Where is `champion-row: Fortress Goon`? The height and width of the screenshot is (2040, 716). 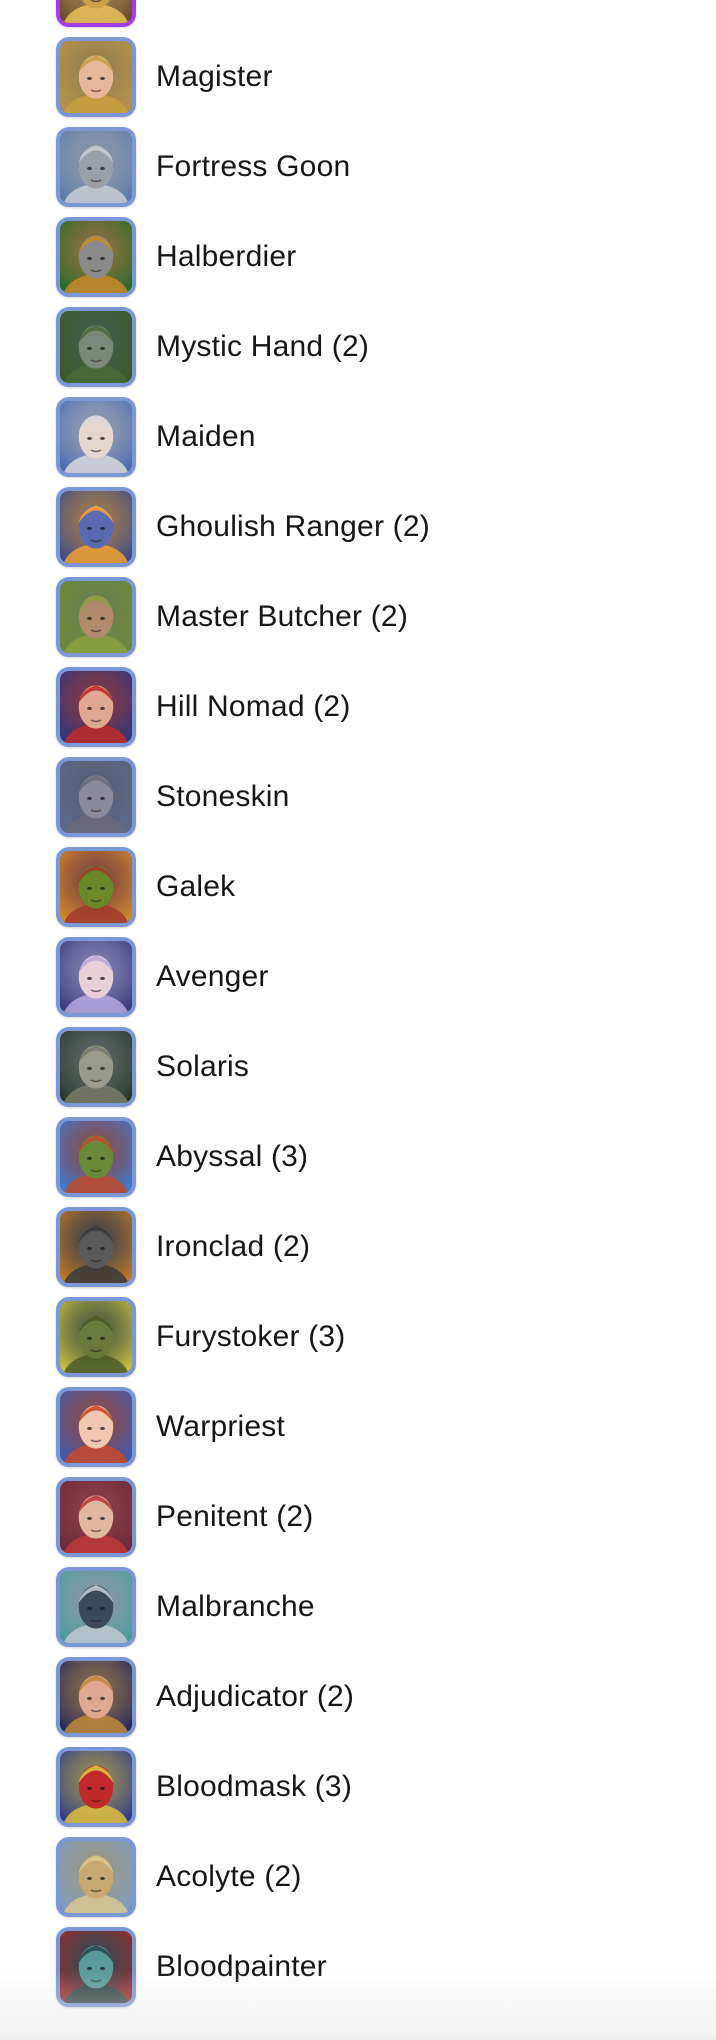 champion-row: Fortress Goon is located at coordinates (358, 167).